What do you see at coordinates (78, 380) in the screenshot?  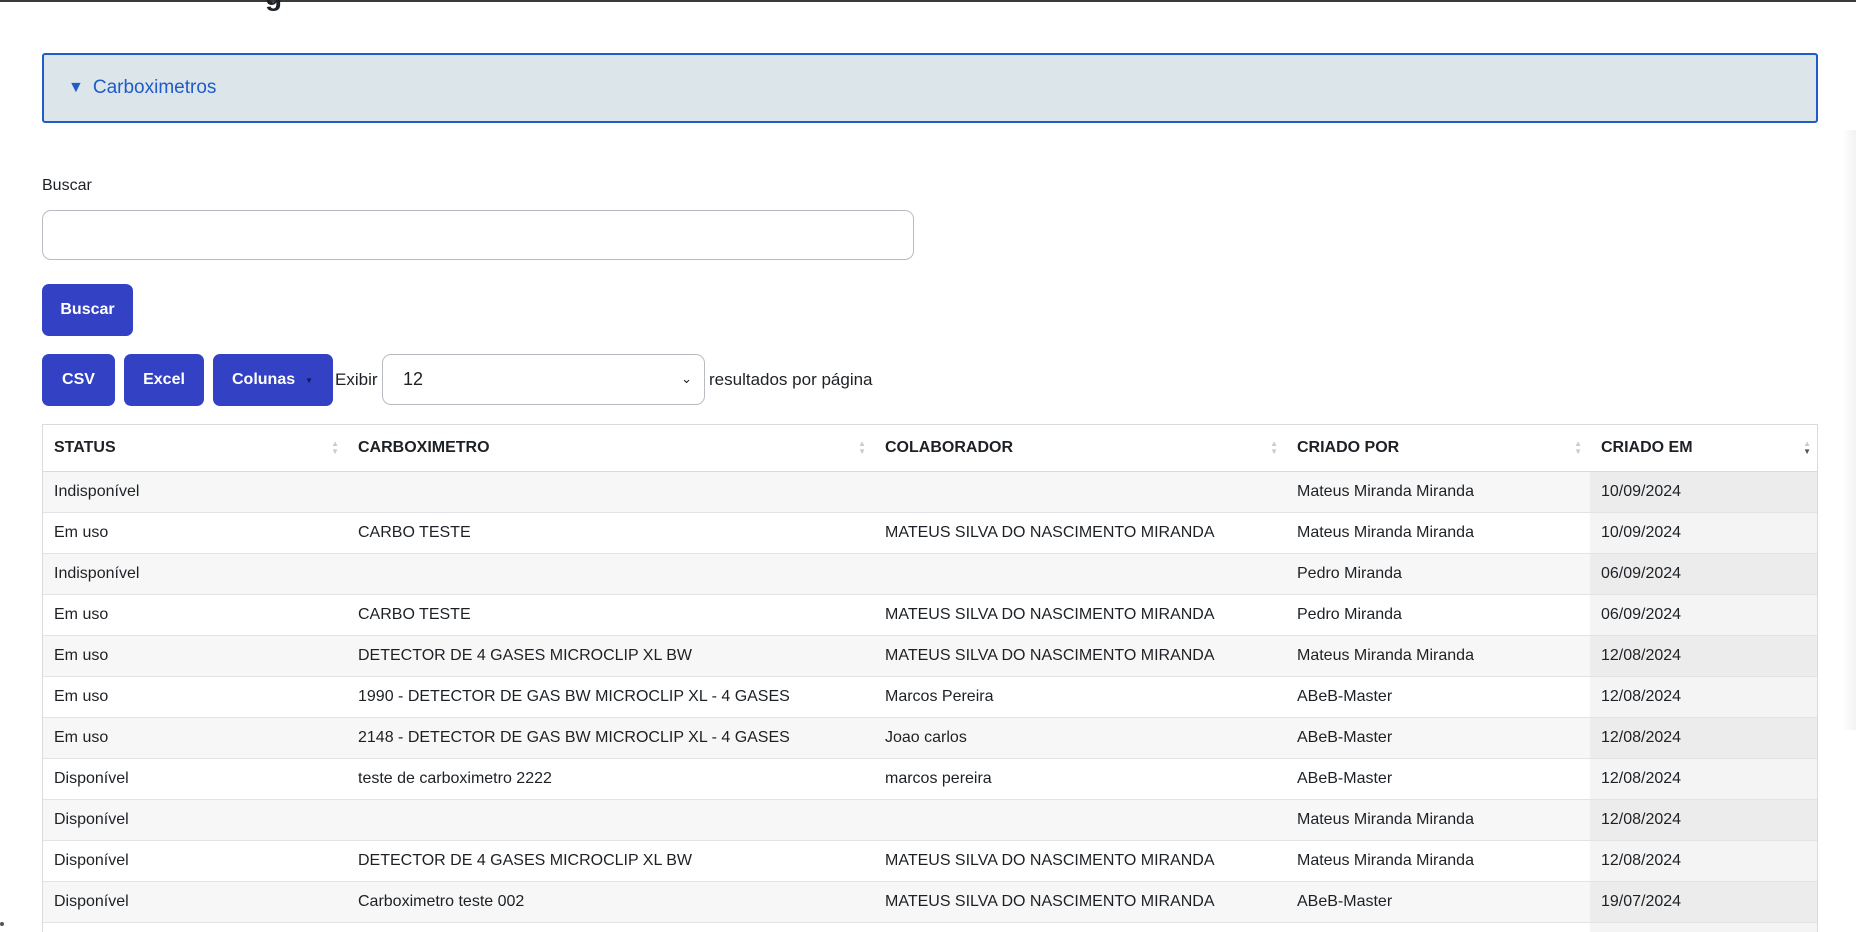 I see `csv-export-button: CSV` at bounding box center [78, 380].